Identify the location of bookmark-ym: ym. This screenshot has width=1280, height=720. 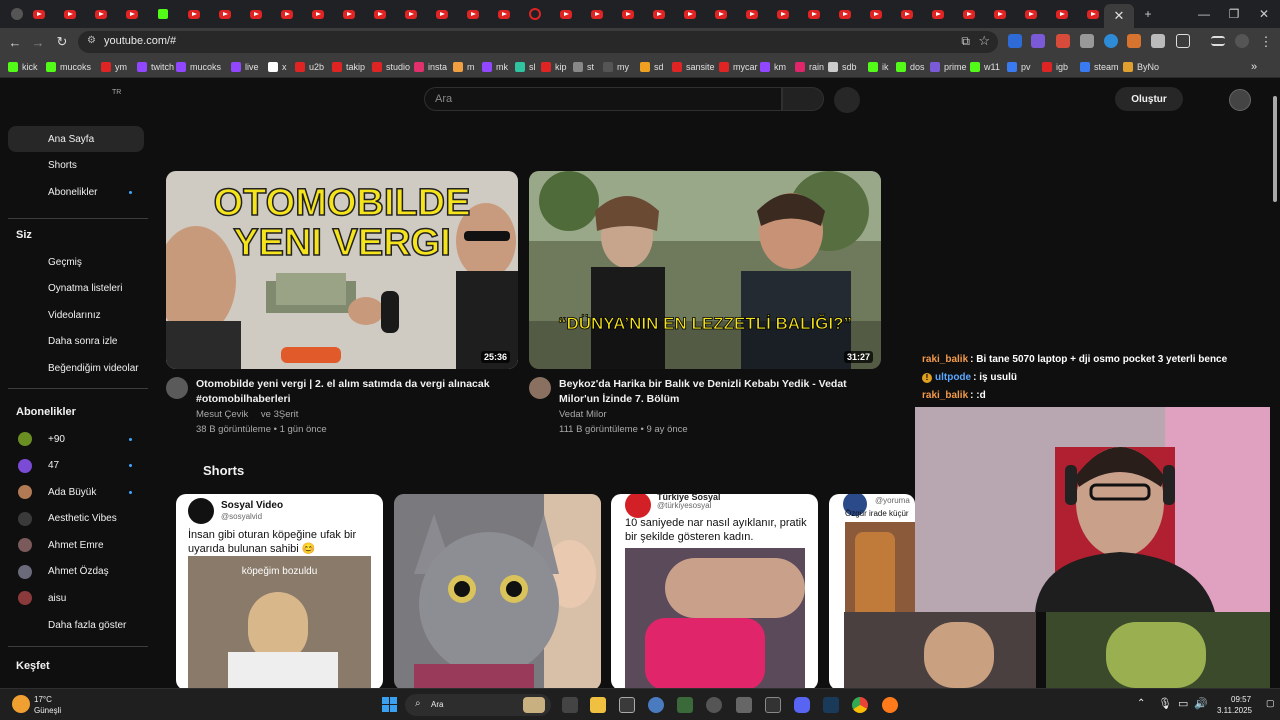
(114, 67).